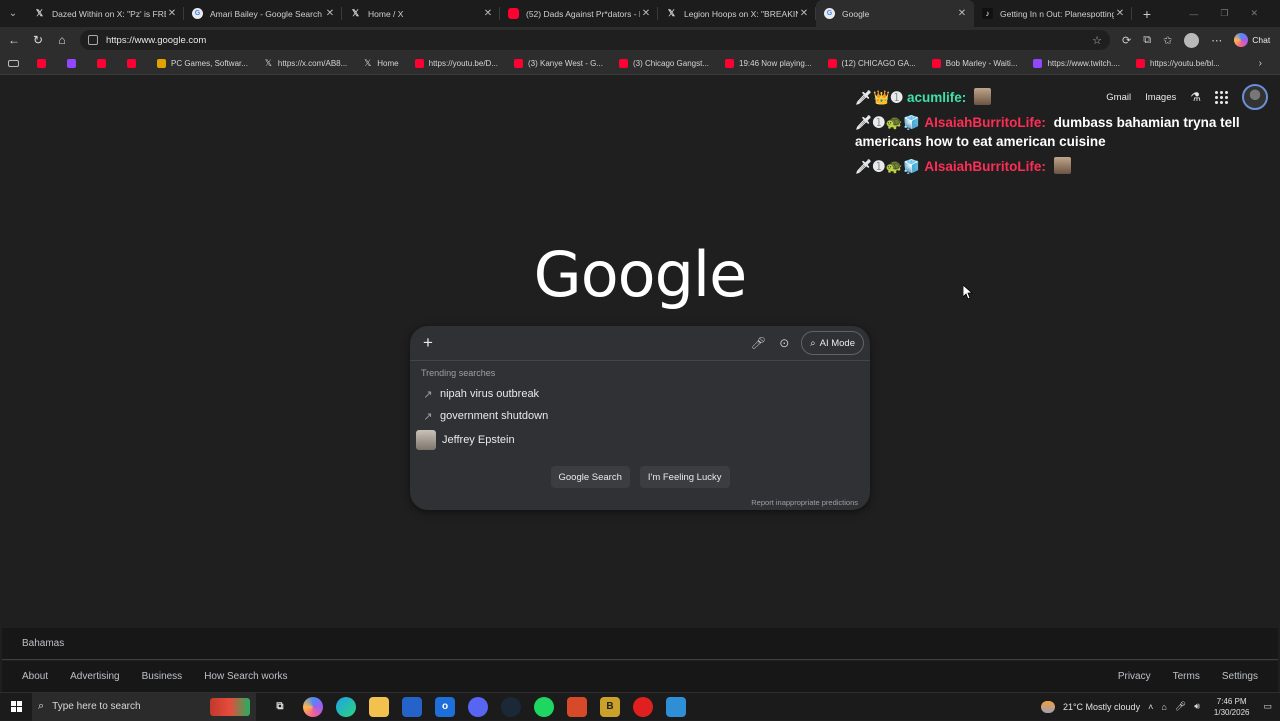 The height and width of the screenshot is (721, 1280). I want to click on start-button, so click(16, 706).